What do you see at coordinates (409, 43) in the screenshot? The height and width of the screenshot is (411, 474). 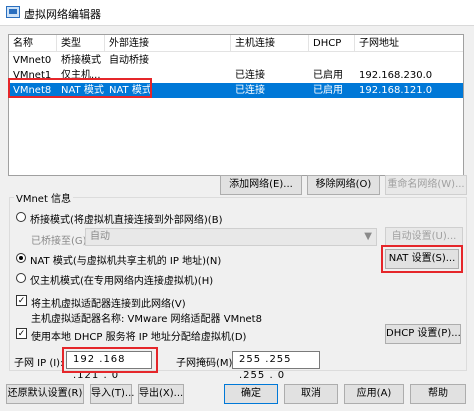 I see `column-header-subnet: 子网地址` at bounding box center [409, 43].